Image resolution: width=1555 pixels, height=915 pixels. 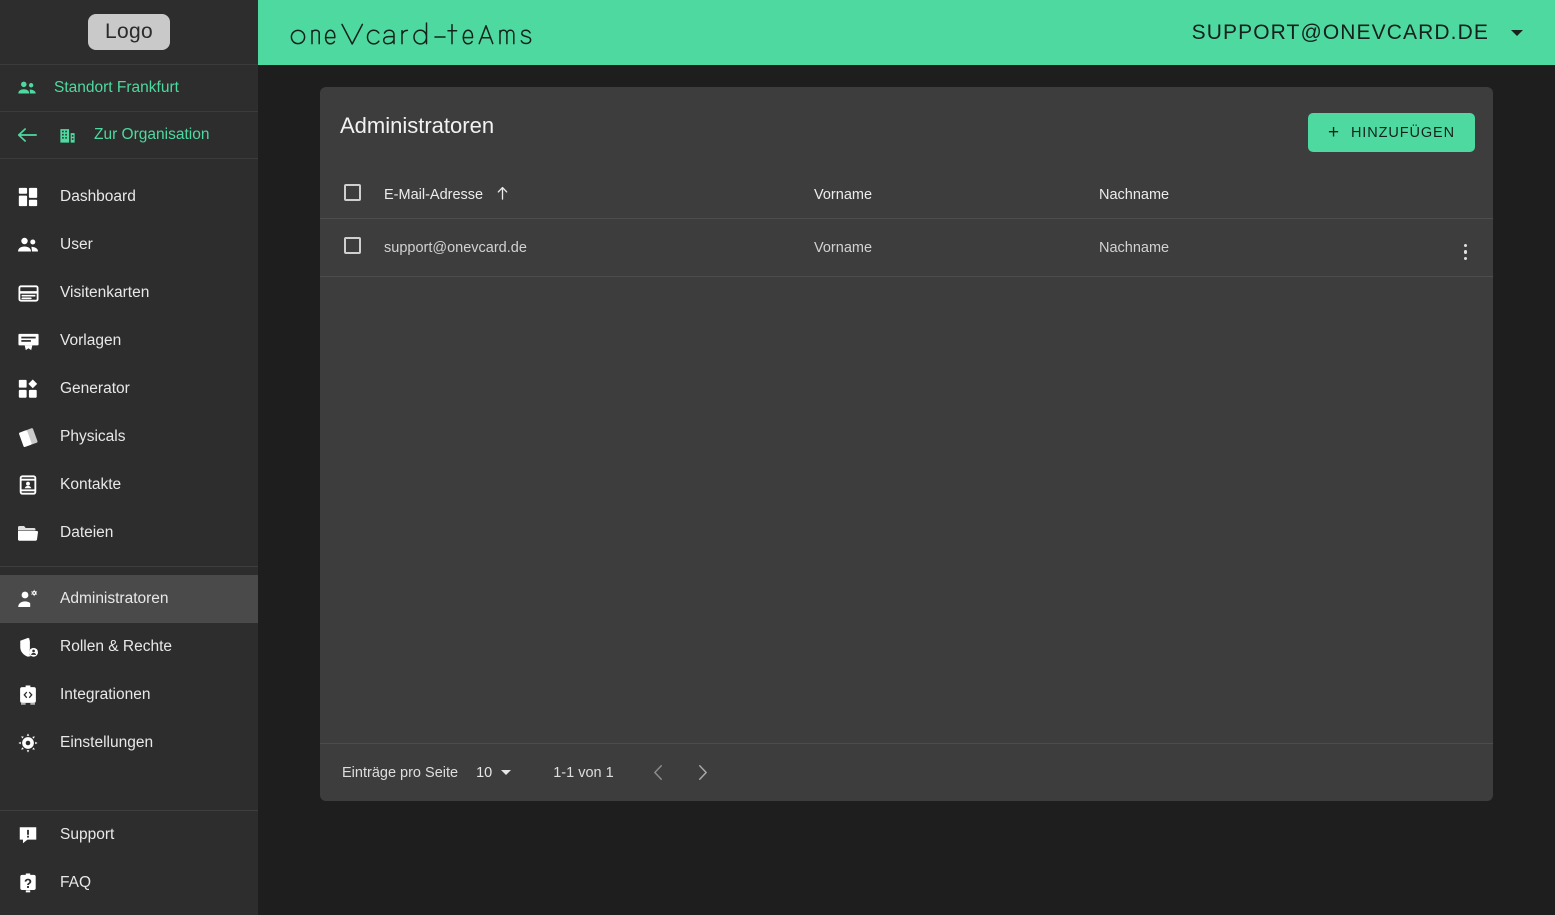 What do you see at coordinates (28, 647) in the screenshot?
I see `shield-user-icon` at bounding box center [28, 647].